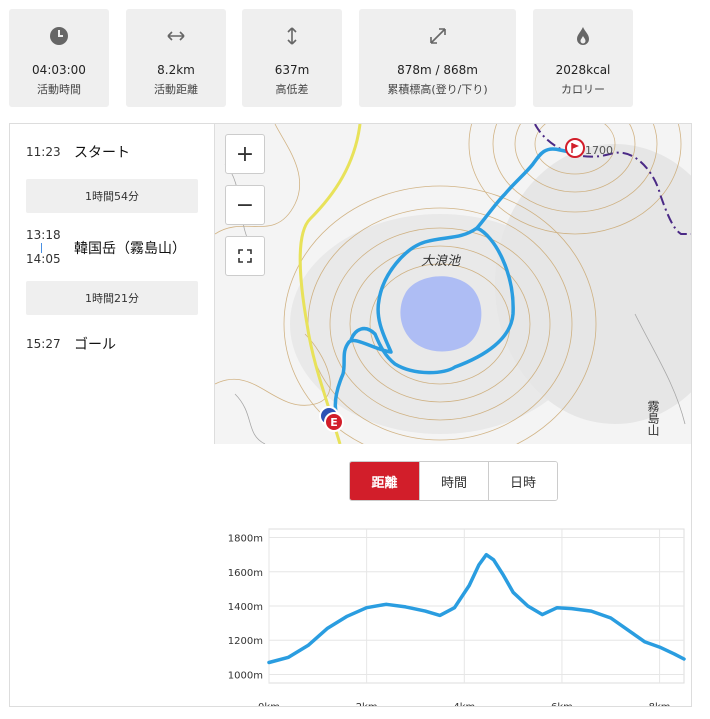  Describe the element at coordinates (43, 235) in the screenshot. I see `timeline-time: 13:18` at that location.